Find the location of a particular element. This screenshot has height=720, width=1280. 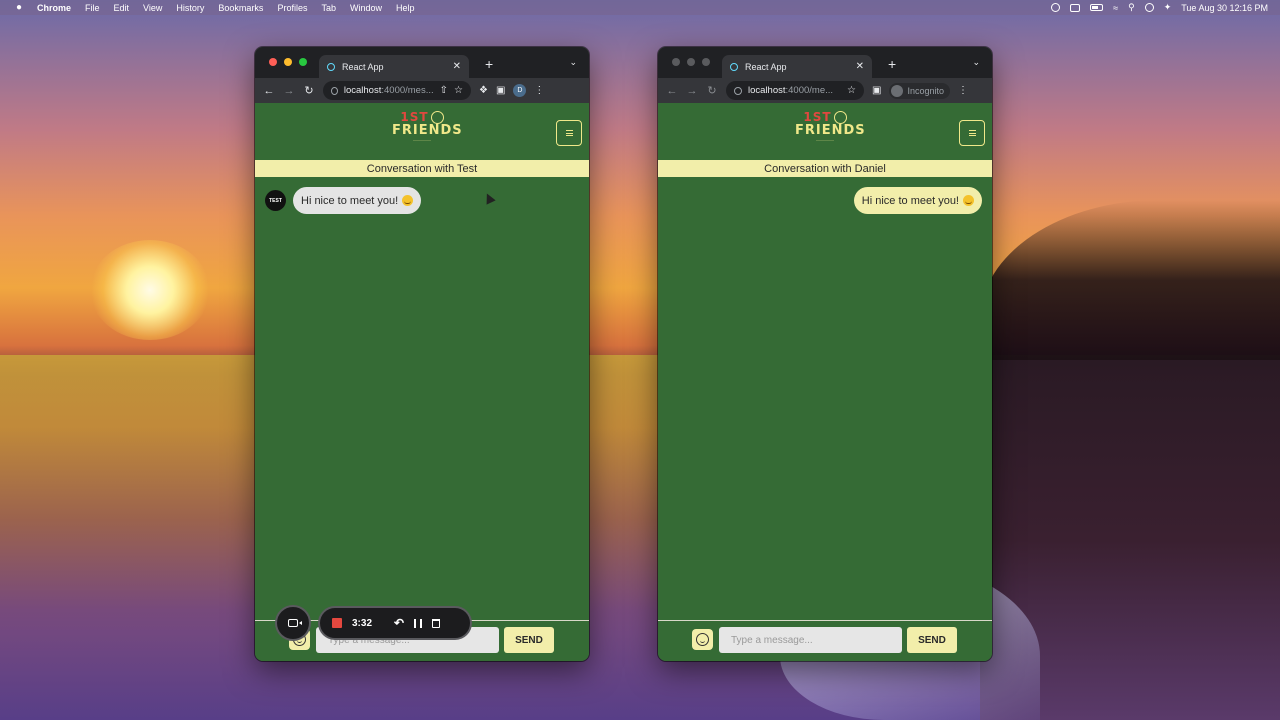

menubar-profiles: Profiles is located at coordinates (292, 8).